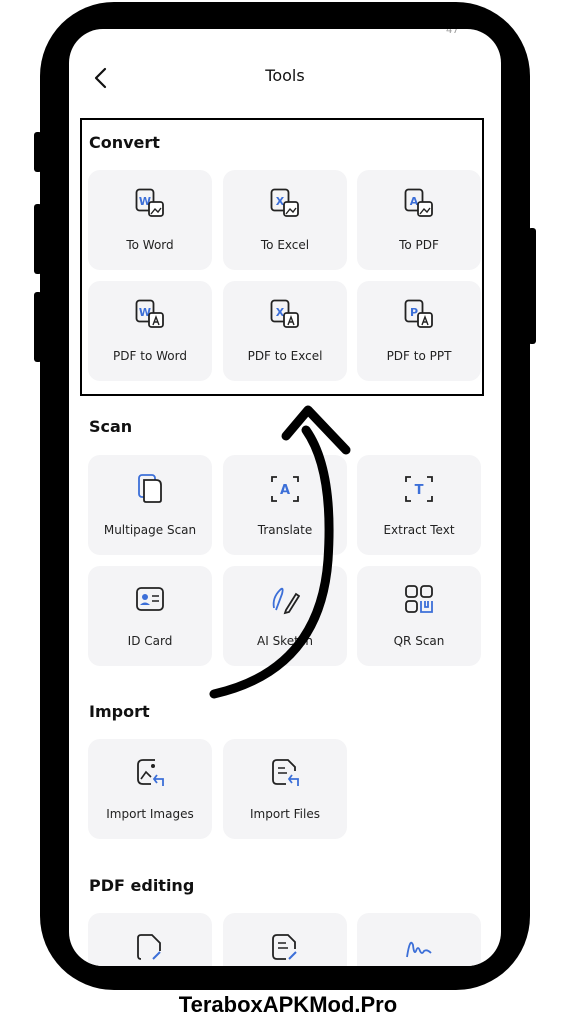  I want to click on pointer-arrow-icon, so click(280, 552).